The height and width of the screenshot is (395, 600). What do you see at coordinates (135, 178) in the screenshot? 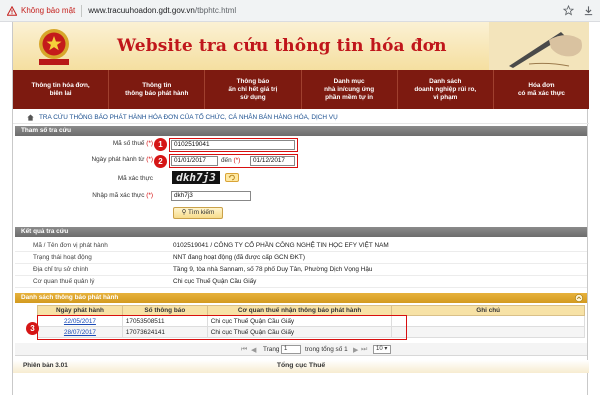
I see `captcha-label: Mã xác thực` at bounding box center [135, 178].